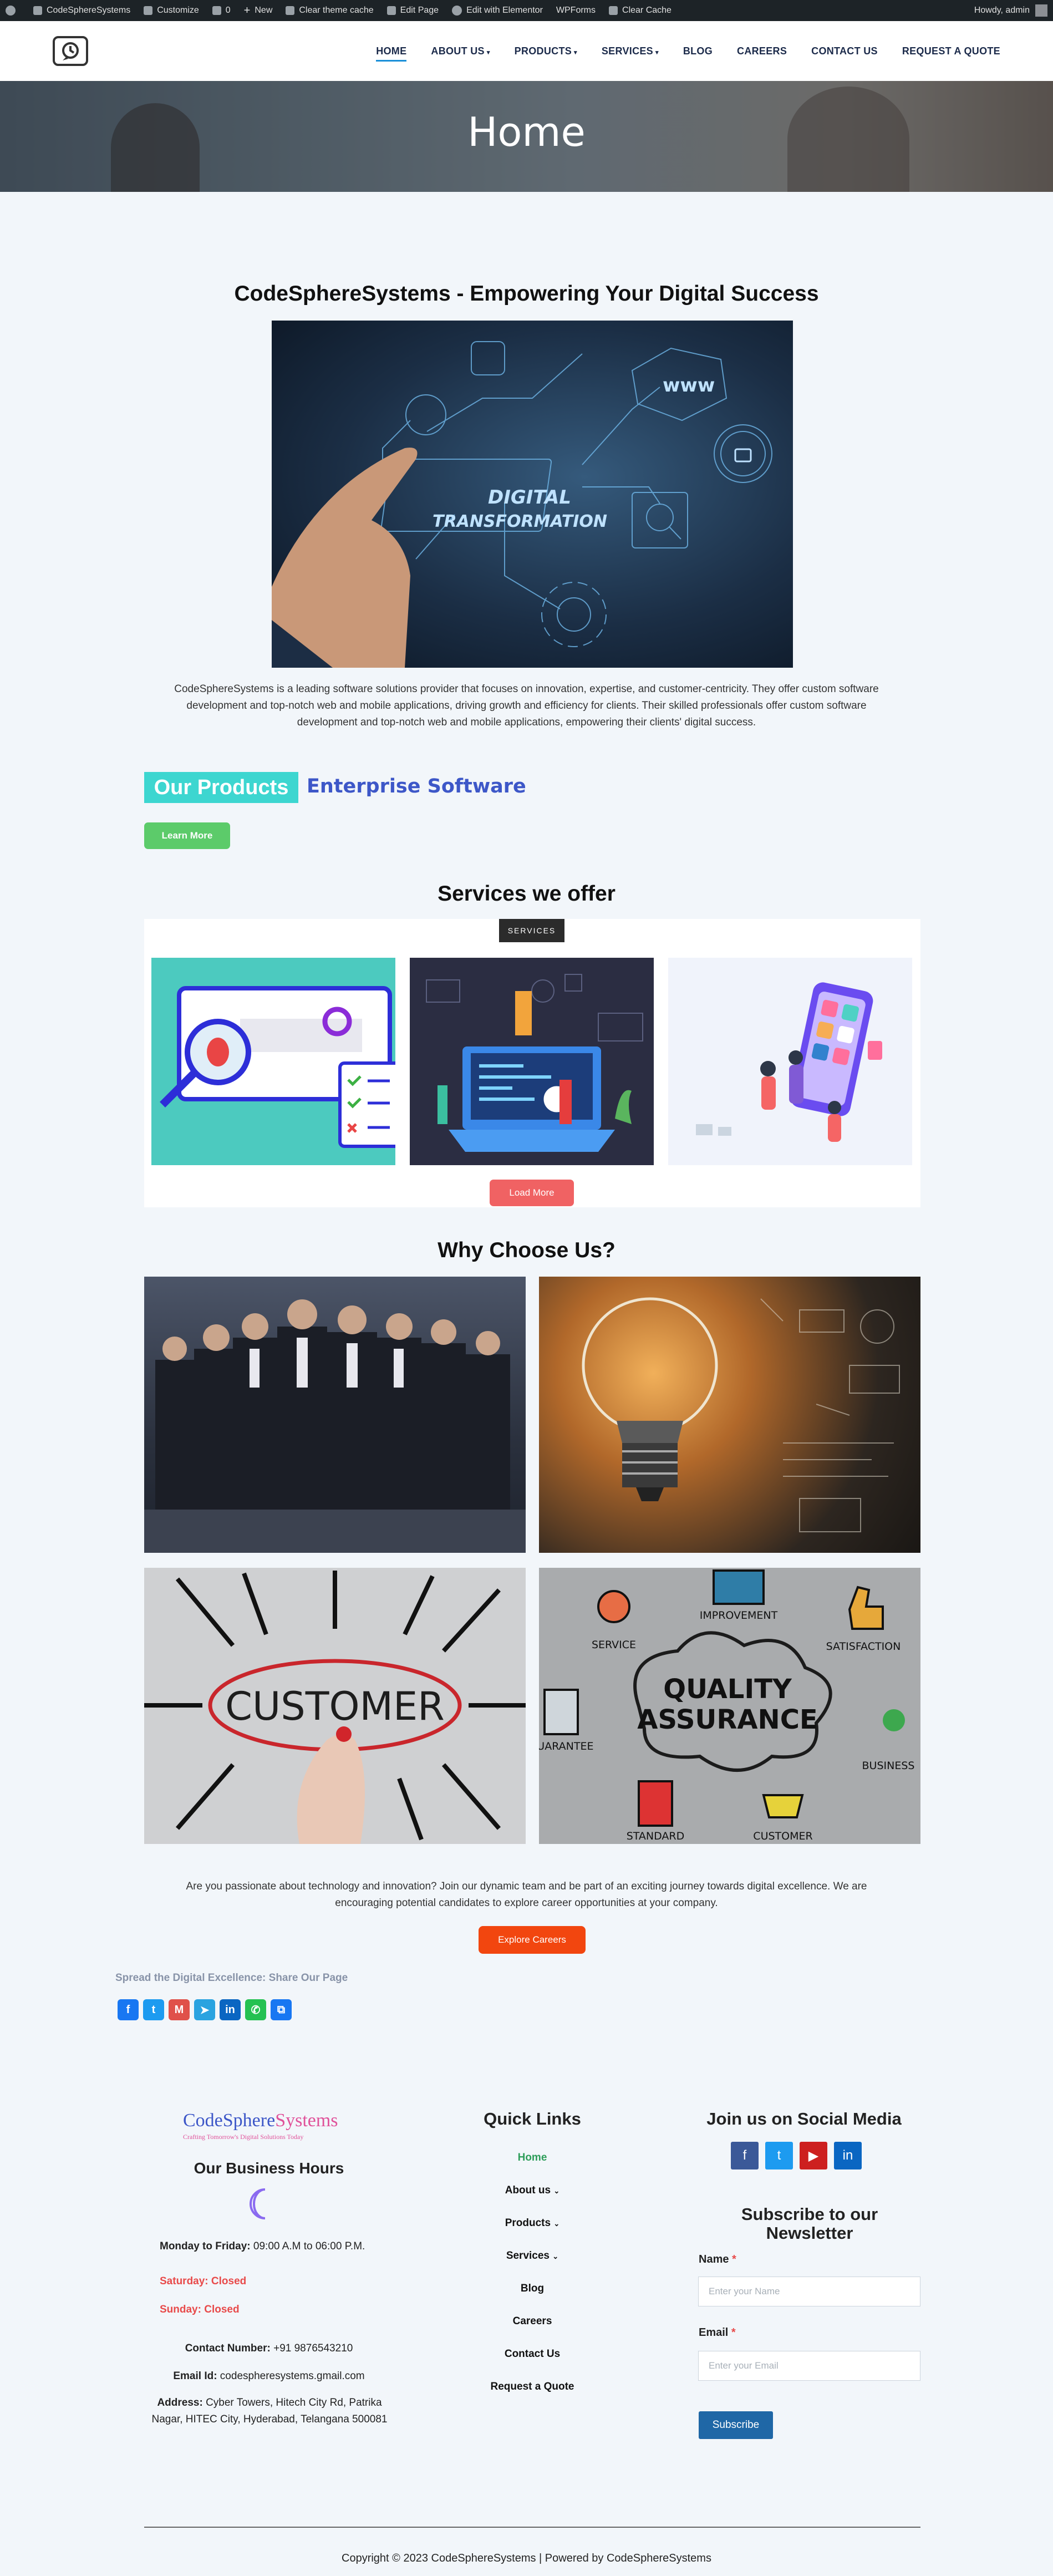 This screenshot has width=1053, height=2576. What do you see at coordinates (863, 1646) in the screenshot?
I see `qa-label: SATISFACTION` at bounding box center [863, 1646].